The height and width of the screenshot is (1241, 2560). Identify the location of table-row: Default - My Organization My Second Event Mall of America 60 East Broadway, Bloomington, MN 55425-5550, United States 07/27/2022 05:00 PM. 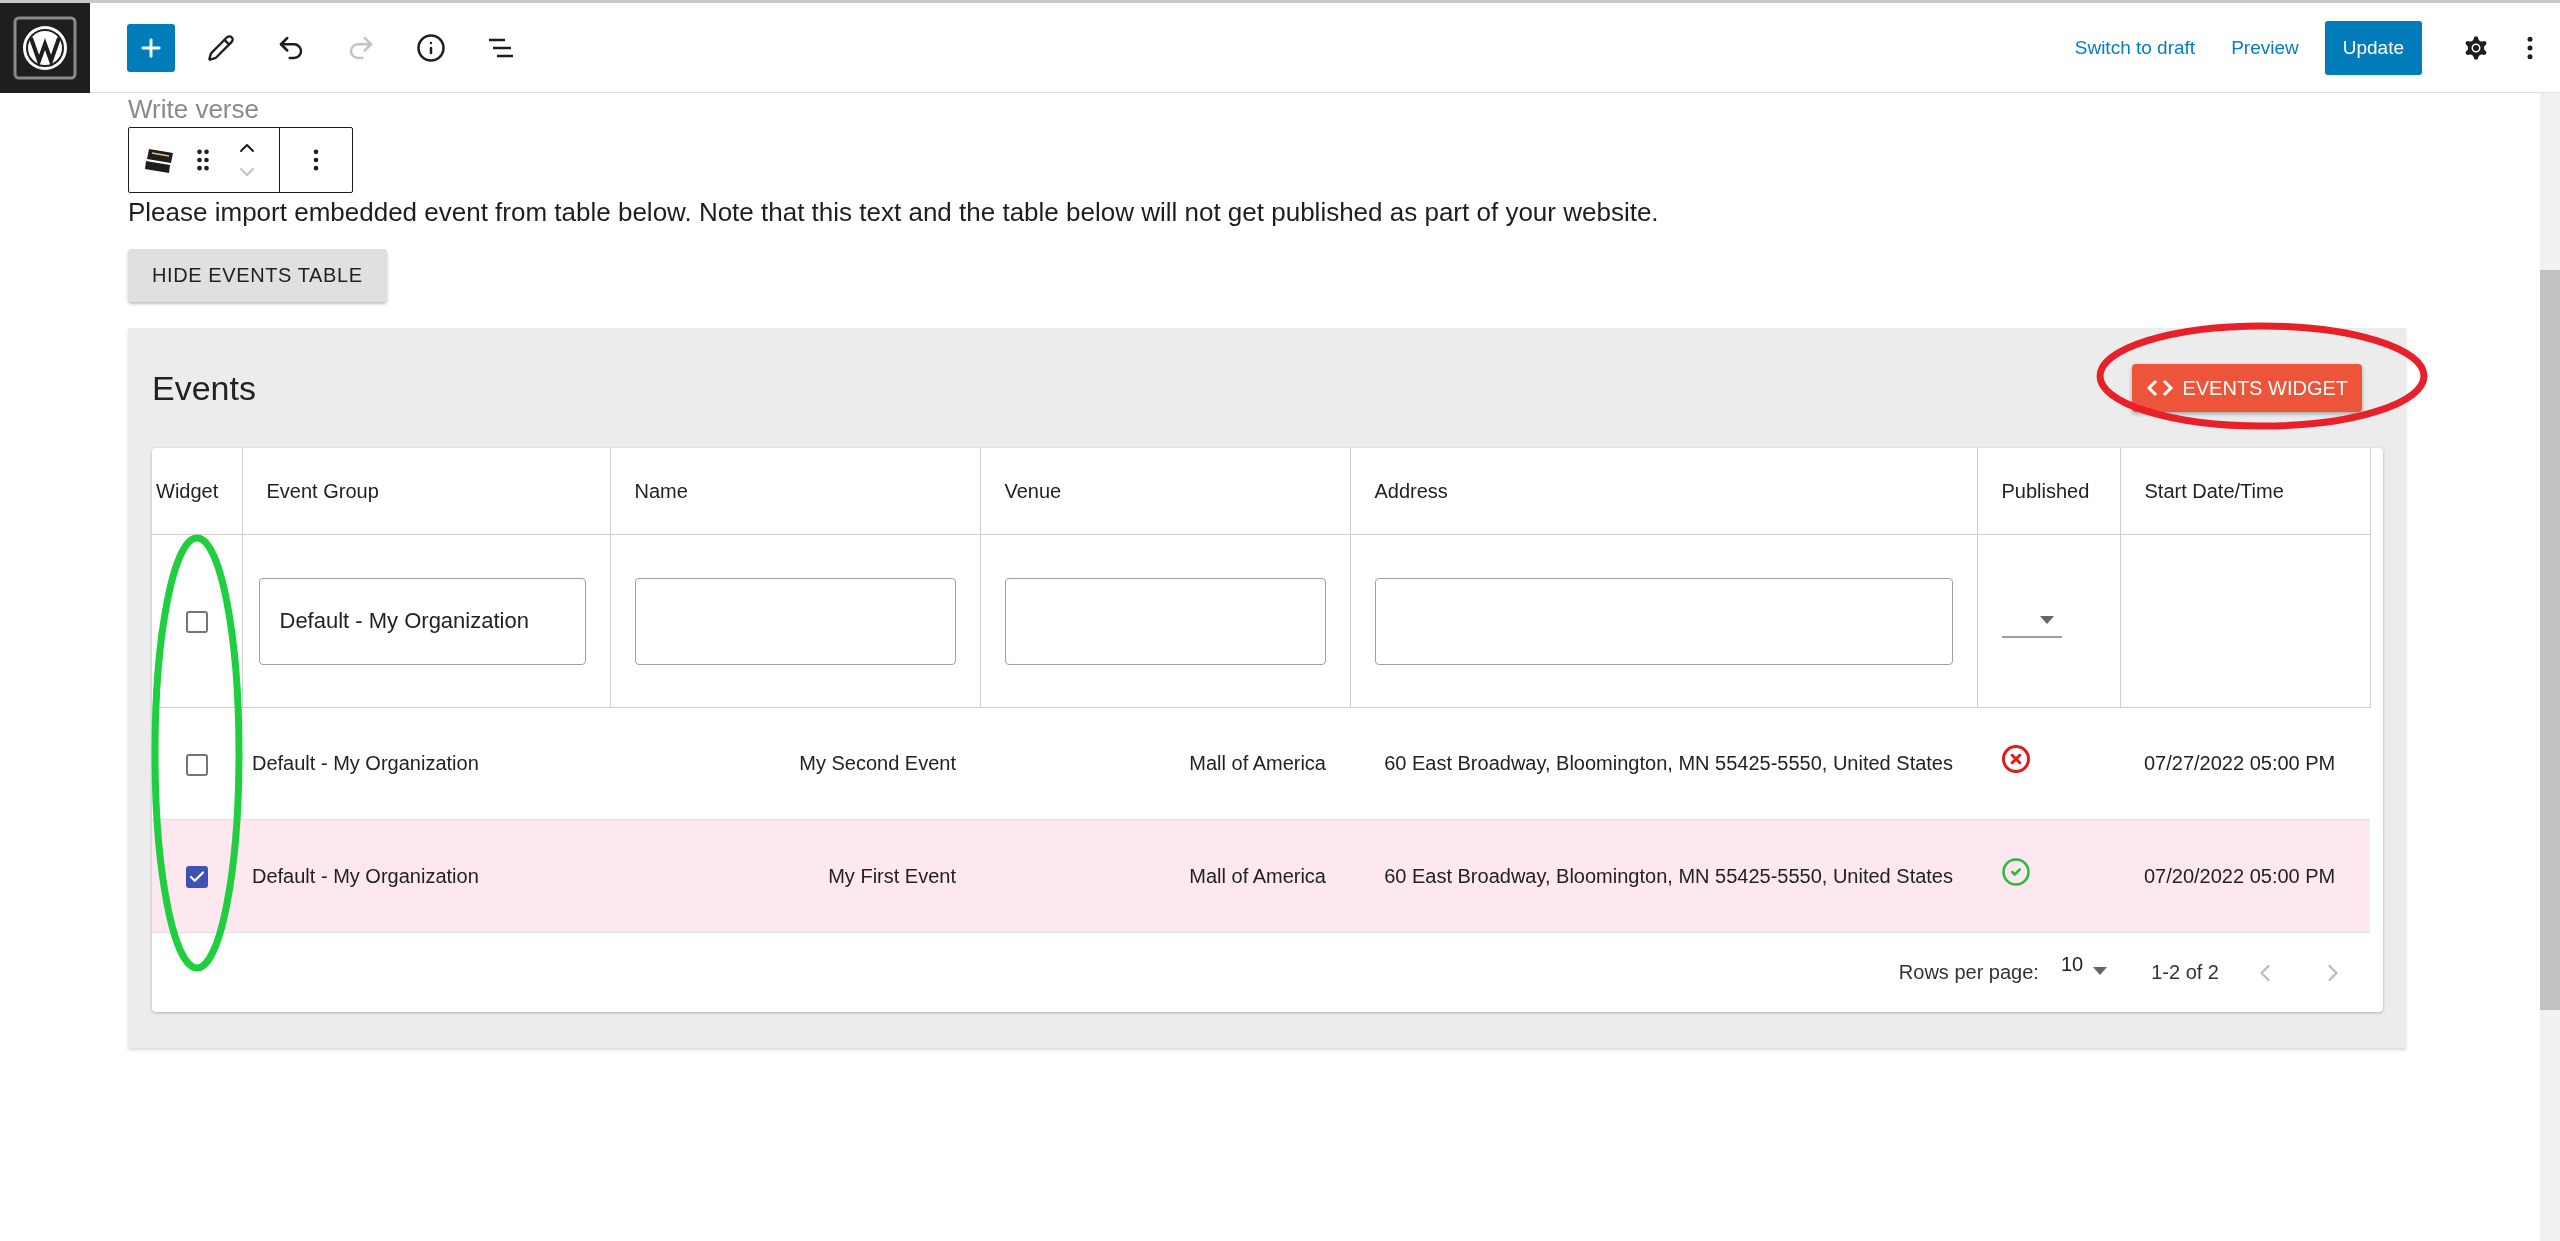
(1261, 763).